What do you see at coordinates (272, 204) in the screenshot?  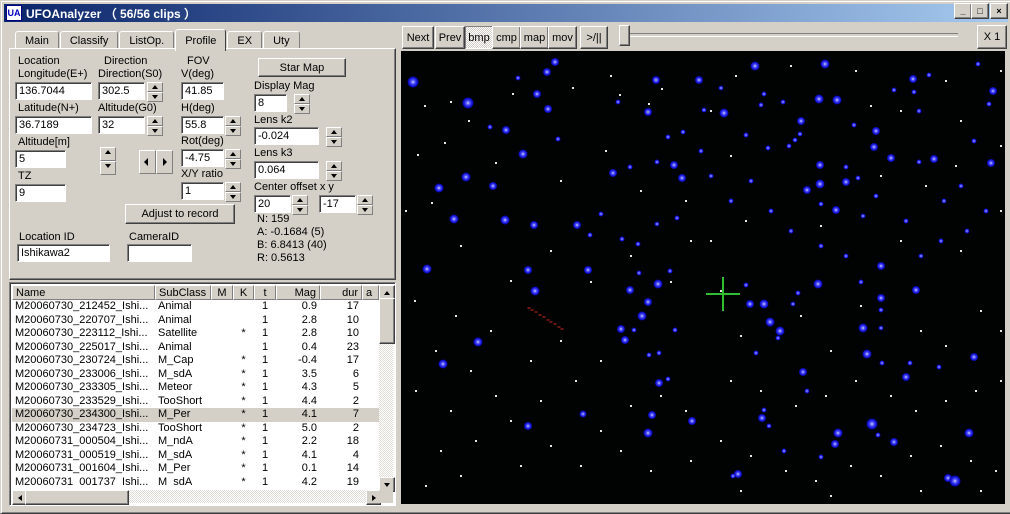 I see `center-offset-x-input` at bounding box center [272, 204].